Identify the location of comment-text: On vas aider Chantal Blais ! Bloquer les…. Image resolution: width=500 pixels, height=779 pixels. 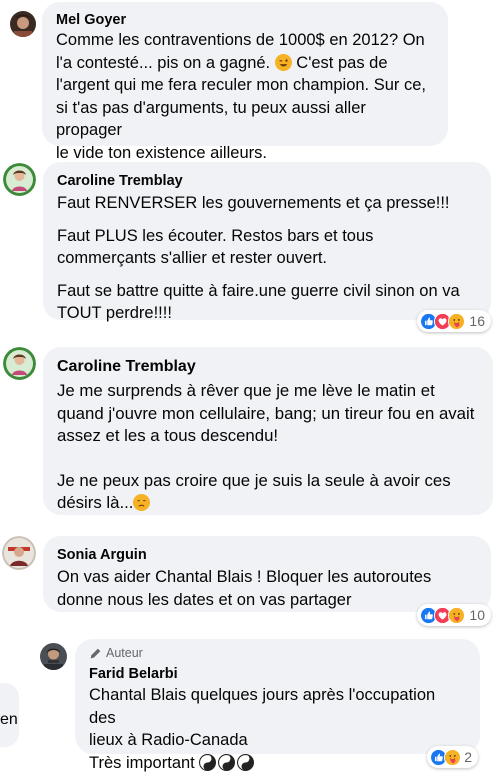
(244, 588).